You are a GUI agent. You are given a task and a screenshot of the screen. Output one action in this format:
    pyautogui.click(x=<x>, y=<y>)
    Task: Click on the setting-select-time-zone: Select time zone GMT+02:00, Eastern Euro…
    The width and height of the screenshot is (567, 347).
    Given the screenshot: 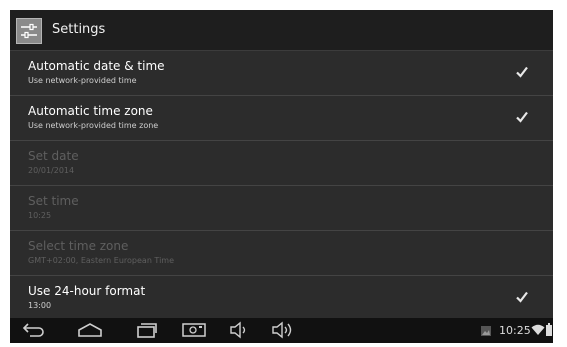 What is the action you would take?
    pyautogui.click(x=281, y=253)
    